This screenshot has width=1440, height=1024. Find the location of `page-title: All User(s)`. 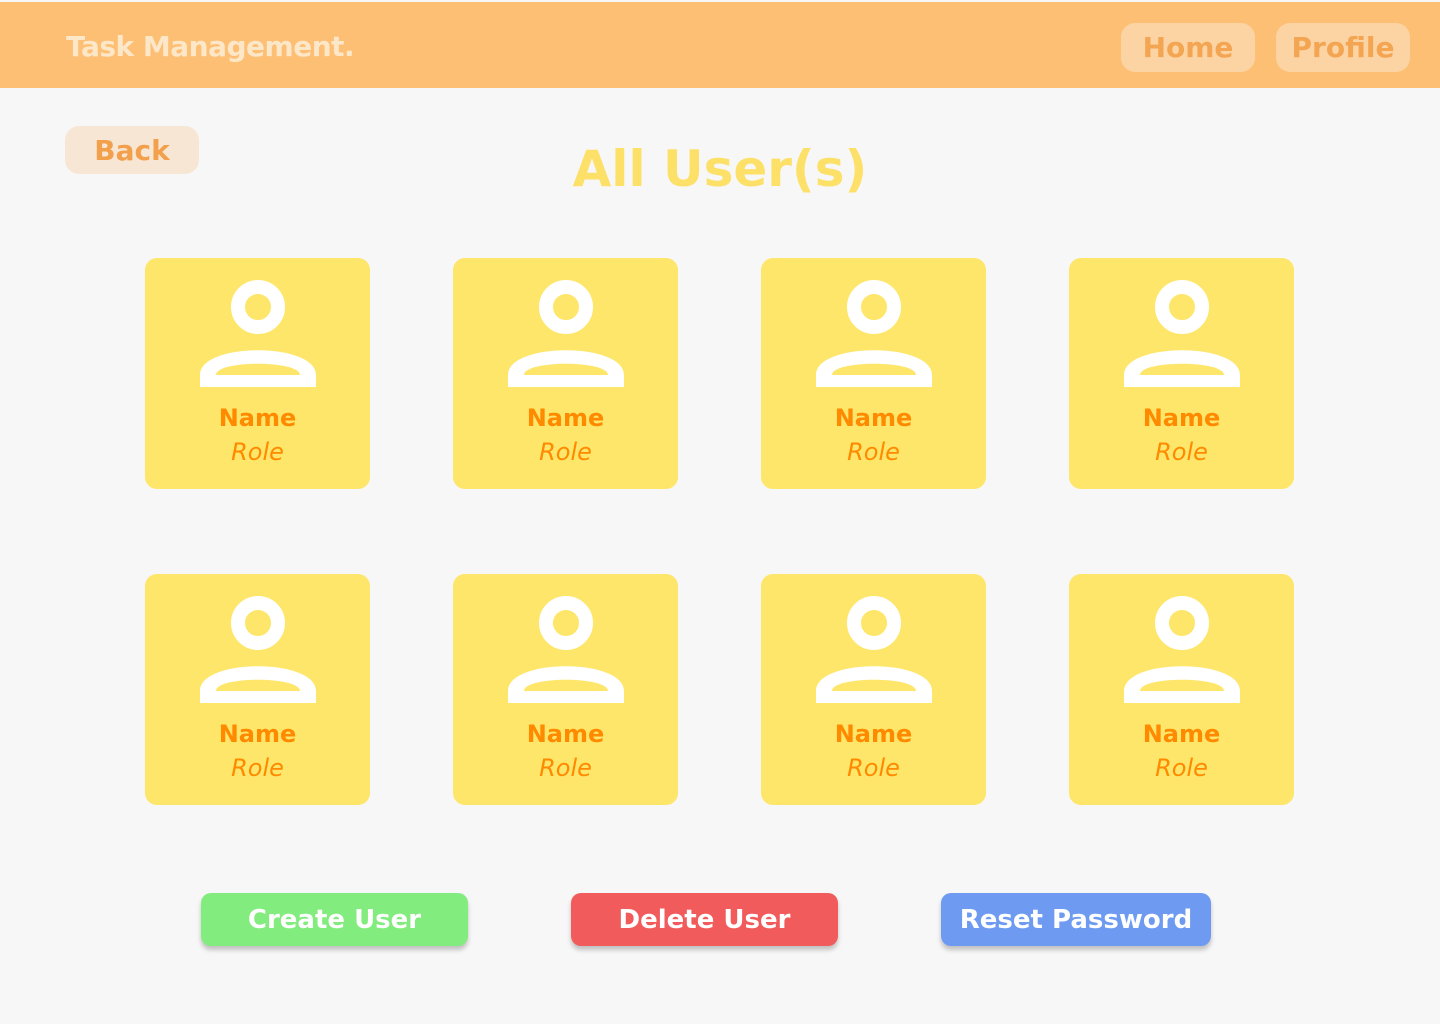

page-title: All User(s) is located at coordinates (720, 169).